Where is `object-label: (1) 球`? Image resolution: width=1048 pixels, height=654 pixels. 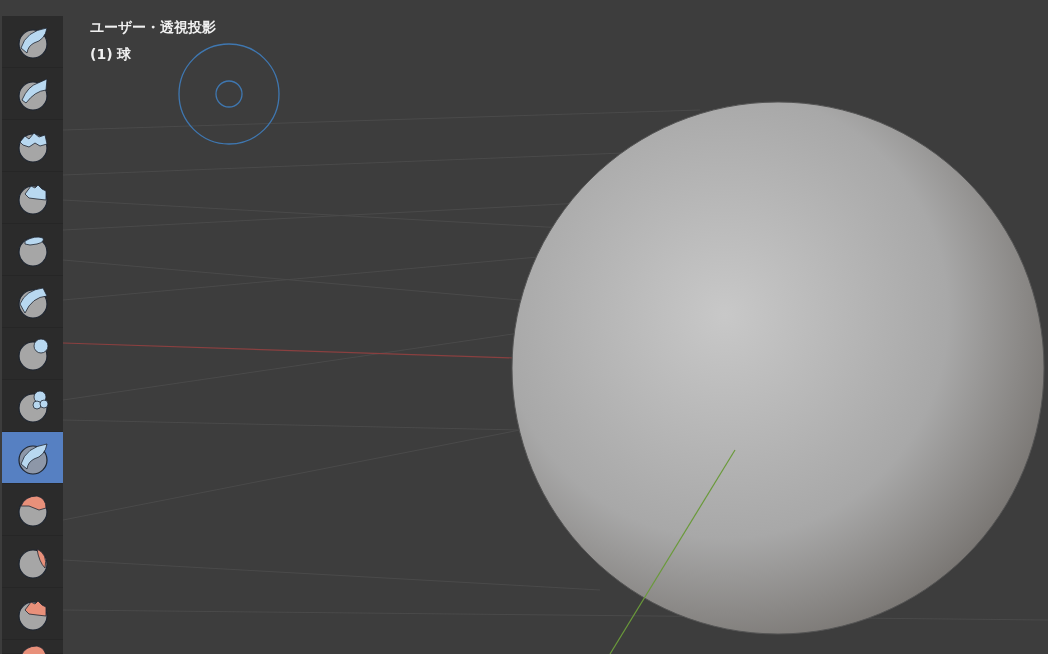
object-label: (1) 球 is located at coordinates (111, 54).